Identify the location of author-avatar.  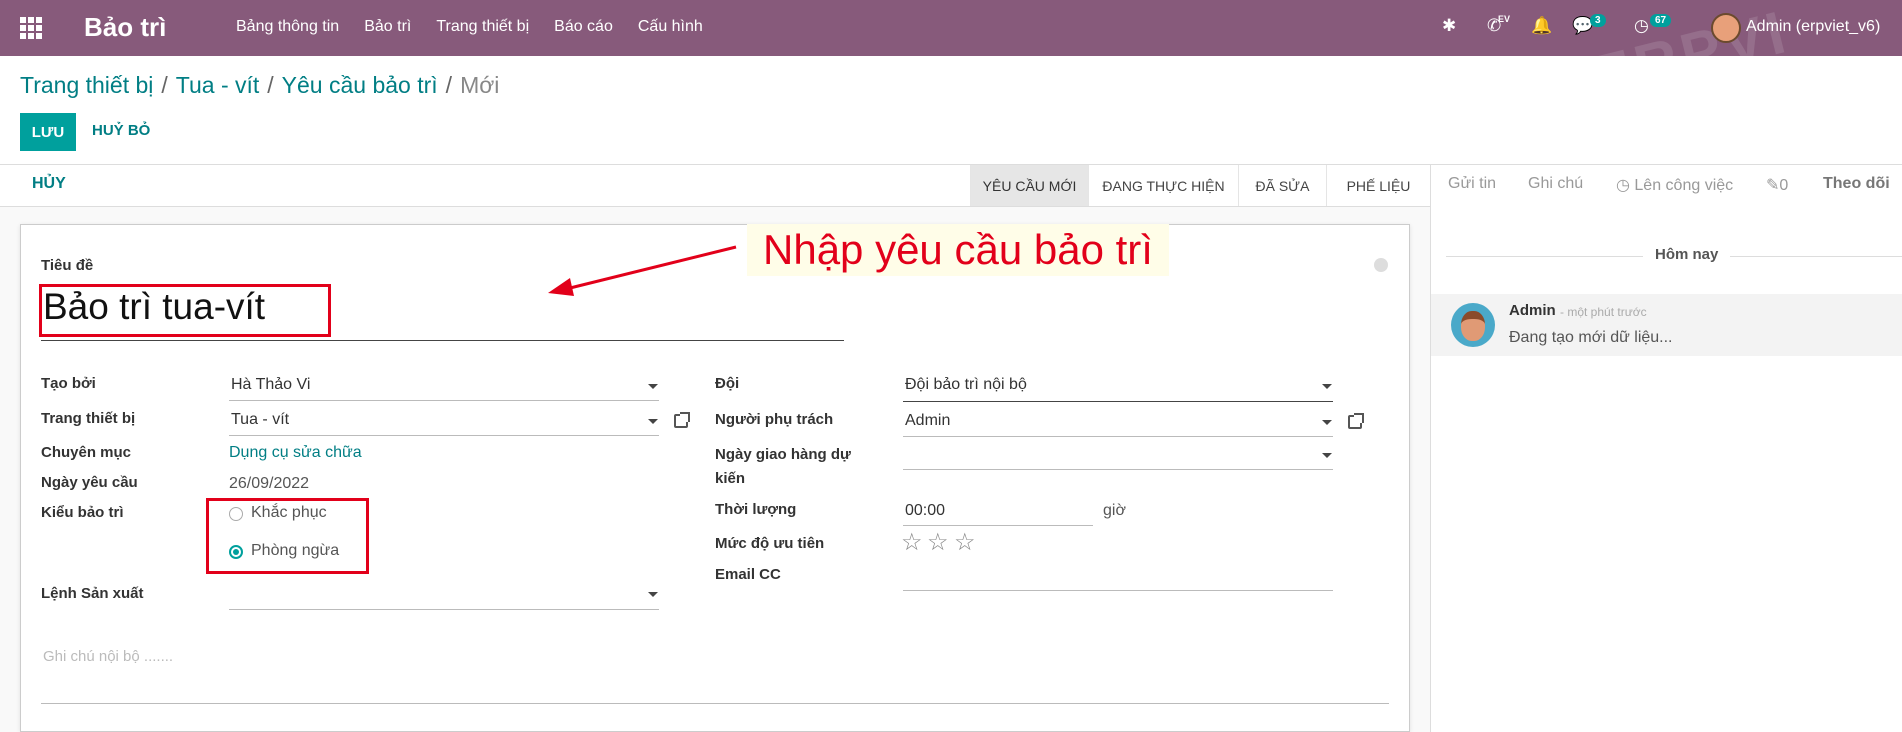
(1473, 325).